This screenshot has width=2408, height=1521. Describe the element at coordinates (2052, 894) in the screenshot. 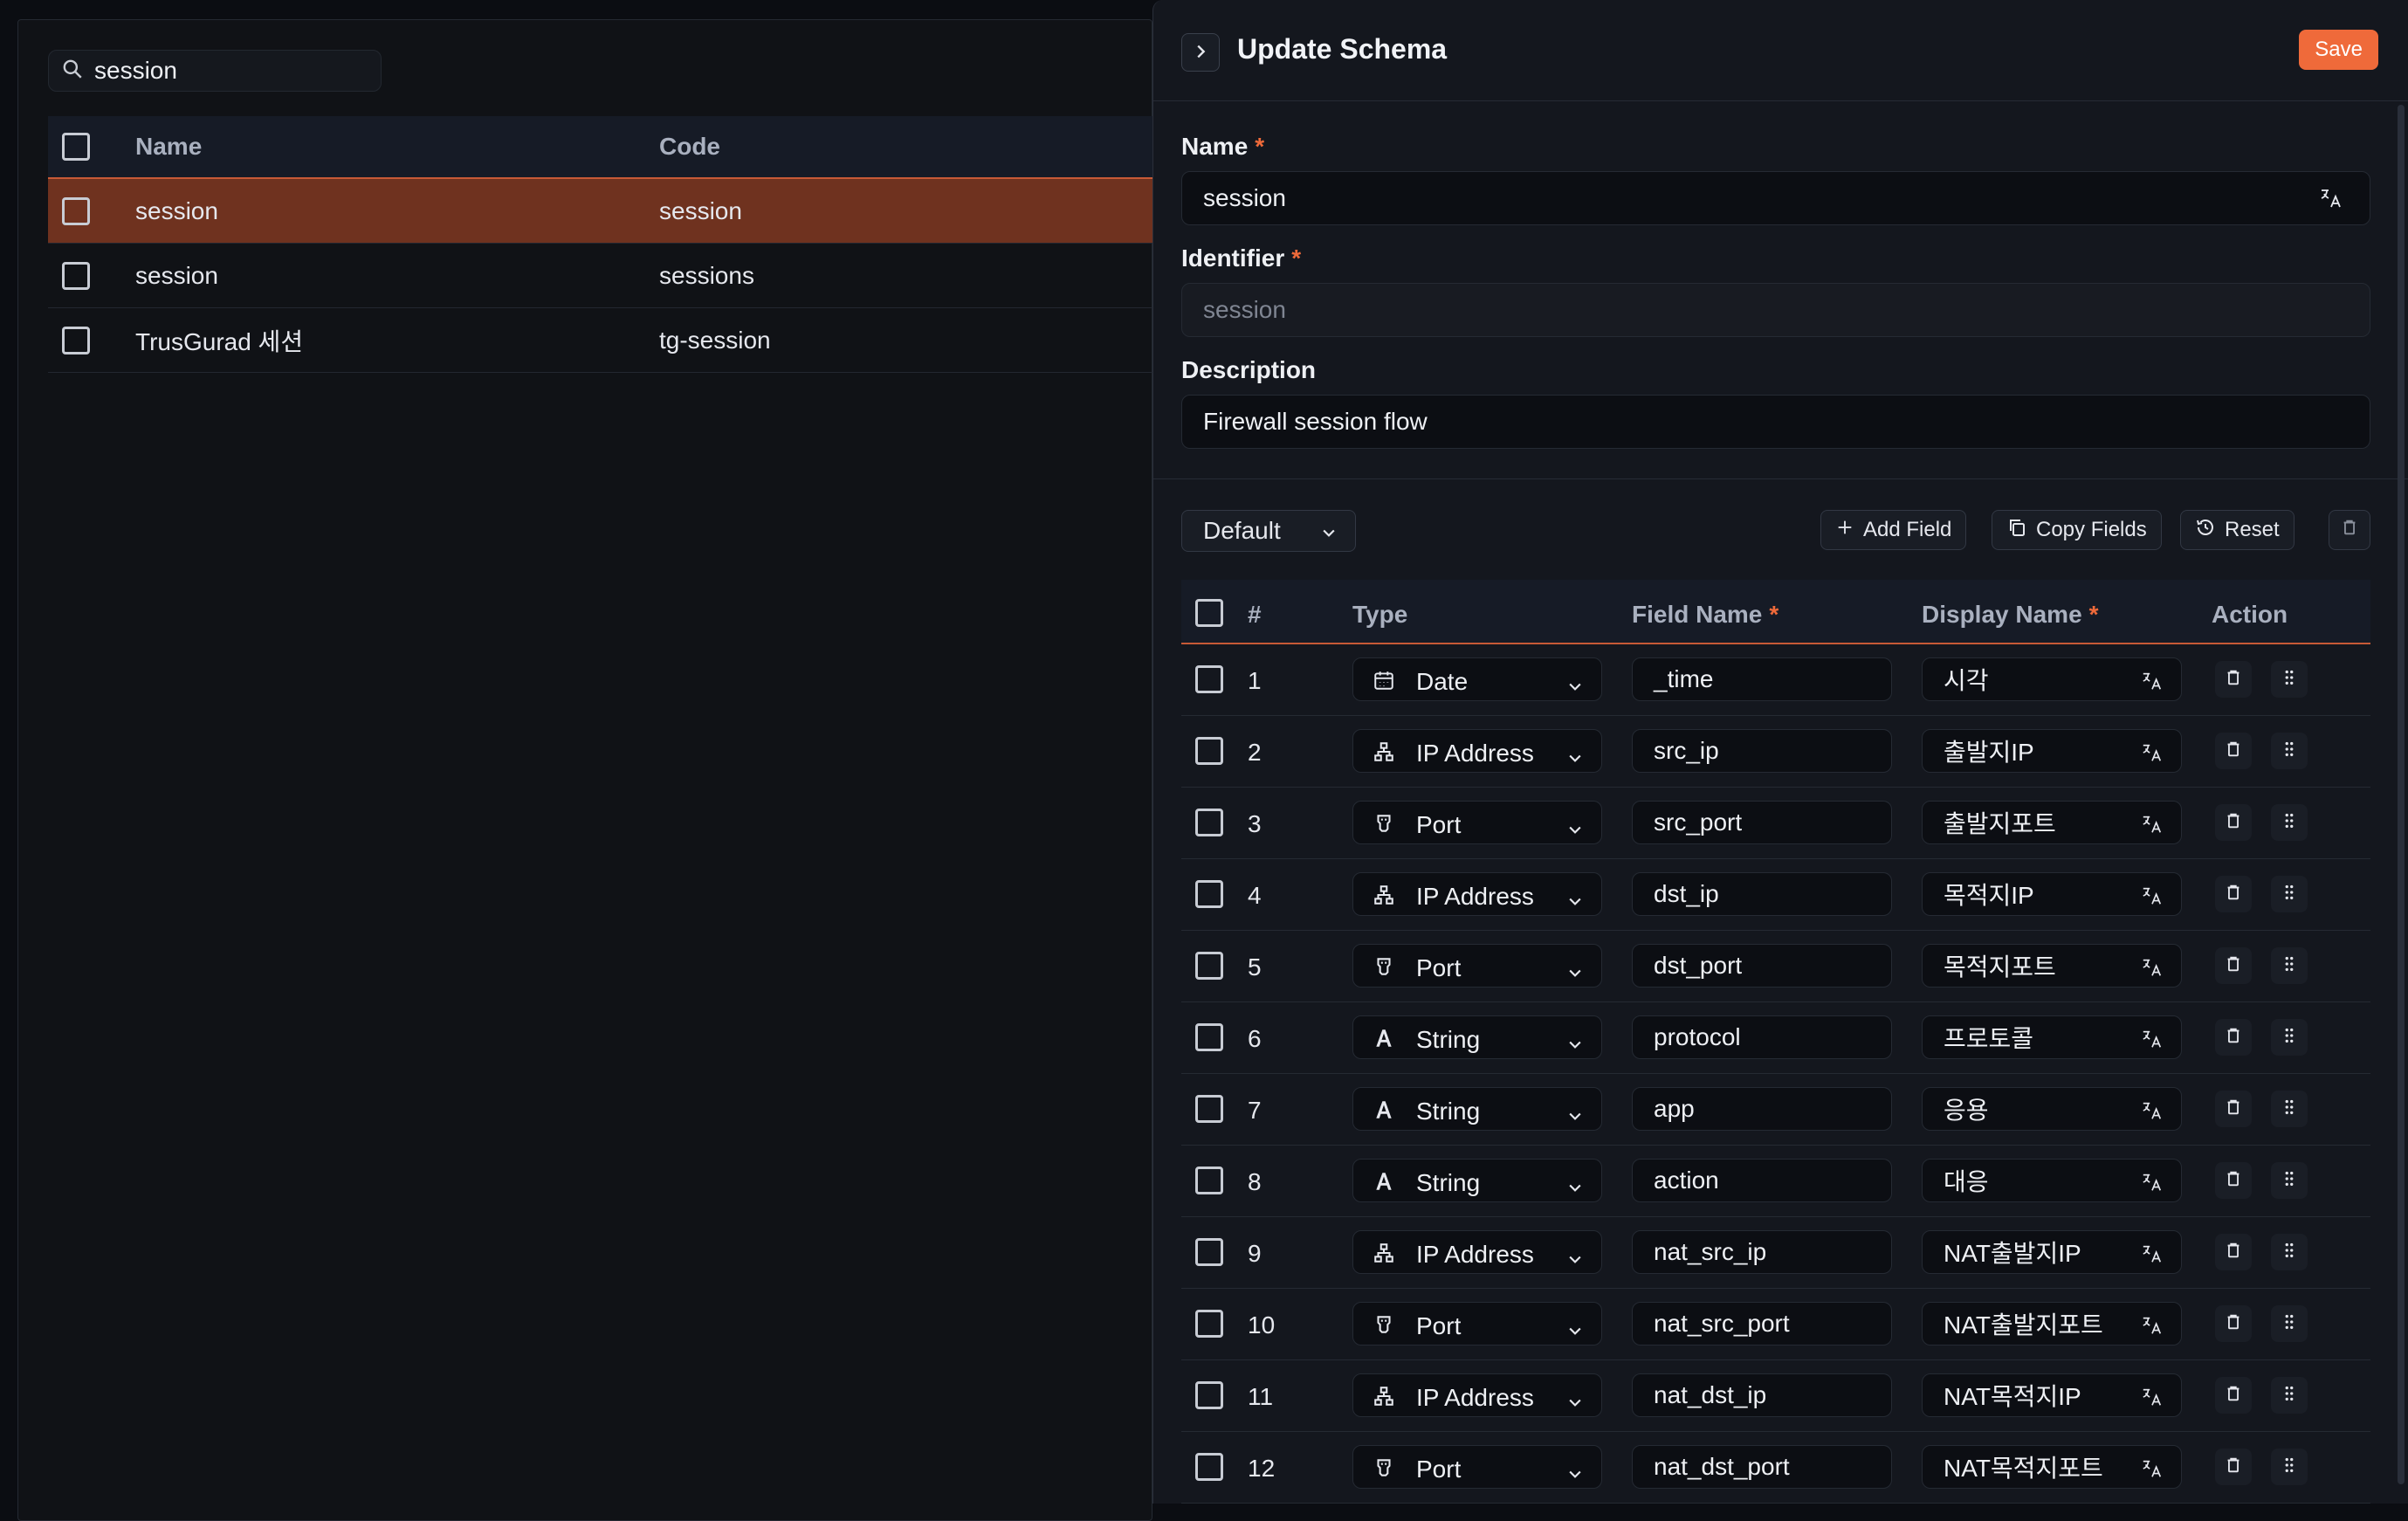

I see `display-name-input: 목적지IP` at that location.